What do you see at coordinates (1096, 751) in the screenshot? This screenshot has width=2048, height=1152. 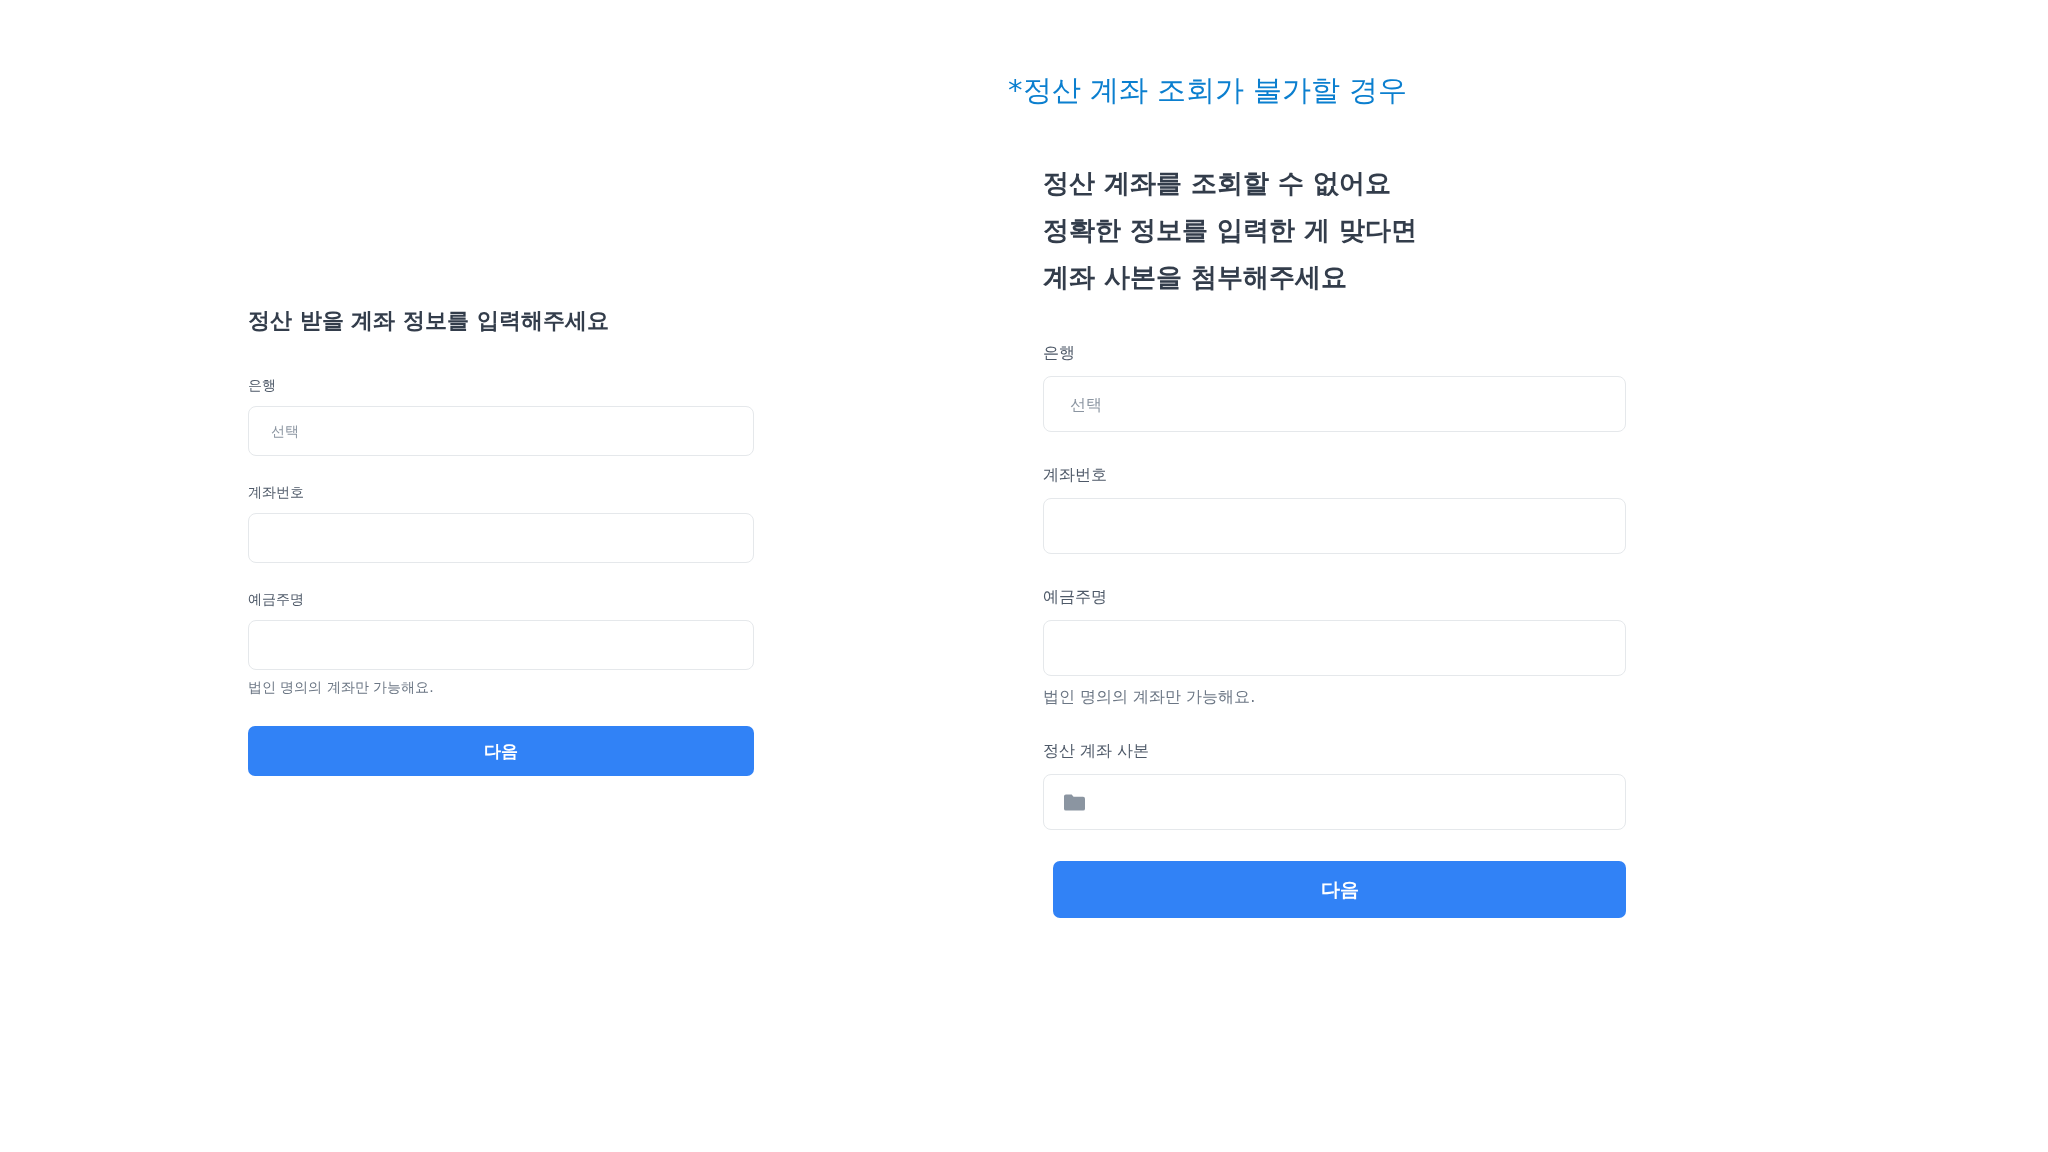 I see `field-label: 정산 계좌 사본` at bounding box center [1096, 751].